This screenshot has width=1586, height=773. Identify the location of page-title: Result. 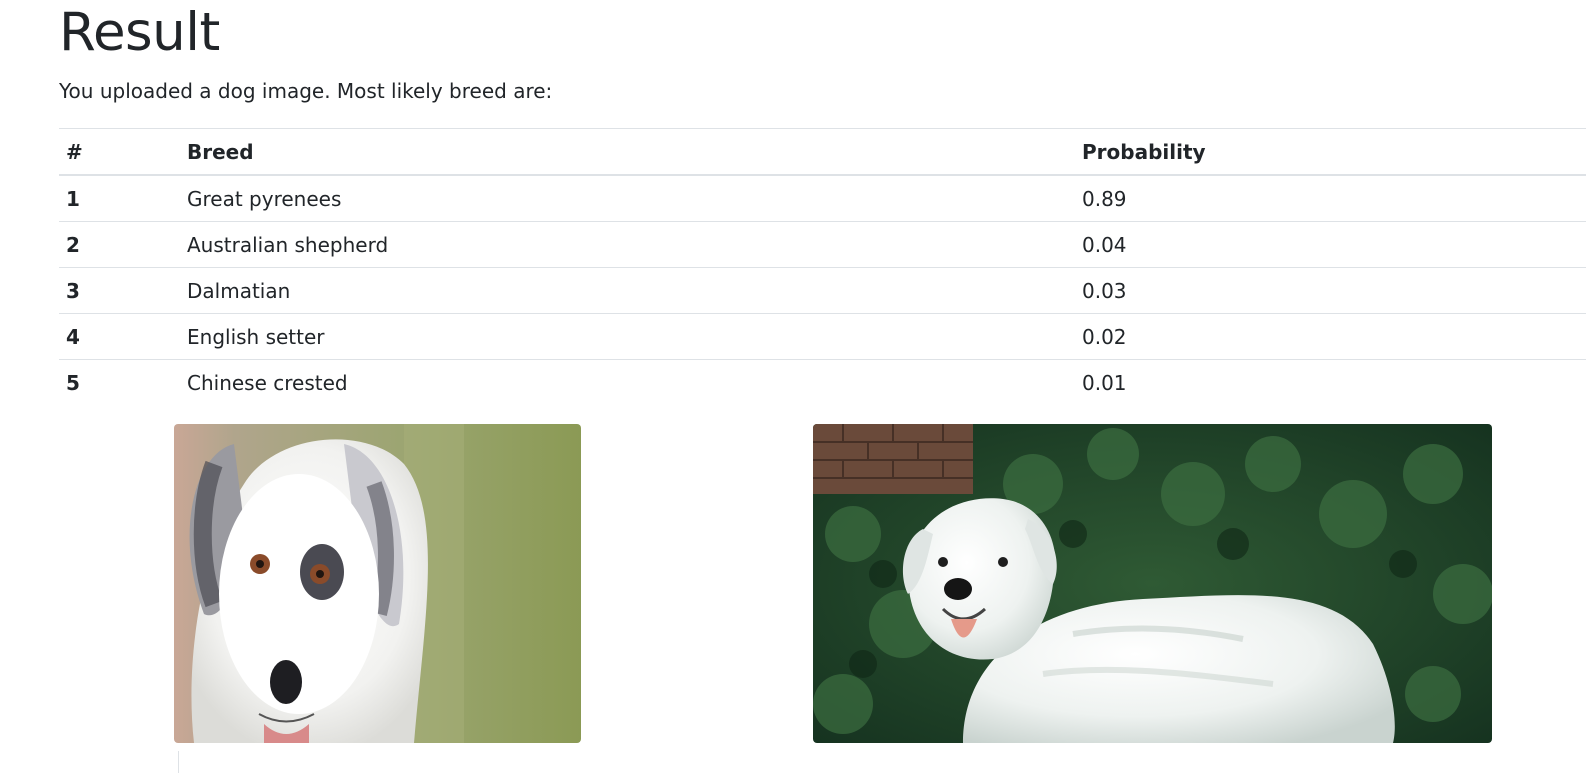
(139, 32).